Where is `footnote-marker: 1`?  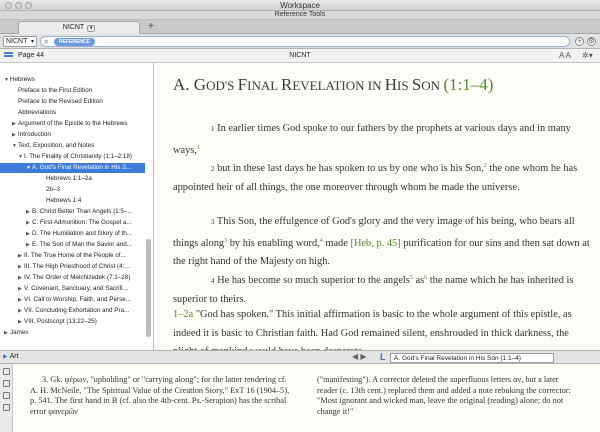
footnote-marker: 1 is located at coordinates (198, 148).